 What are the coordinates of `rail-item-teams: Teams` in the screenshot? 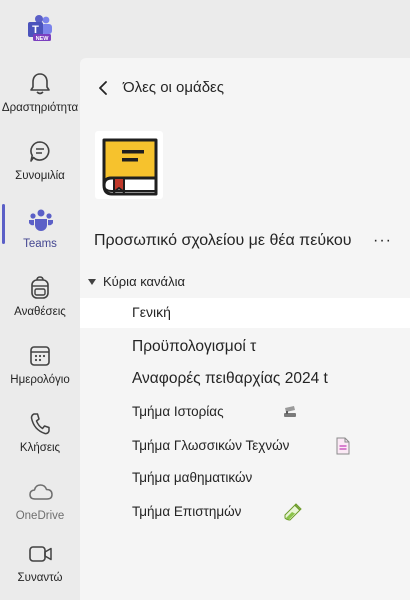 It's located at (40, 231).